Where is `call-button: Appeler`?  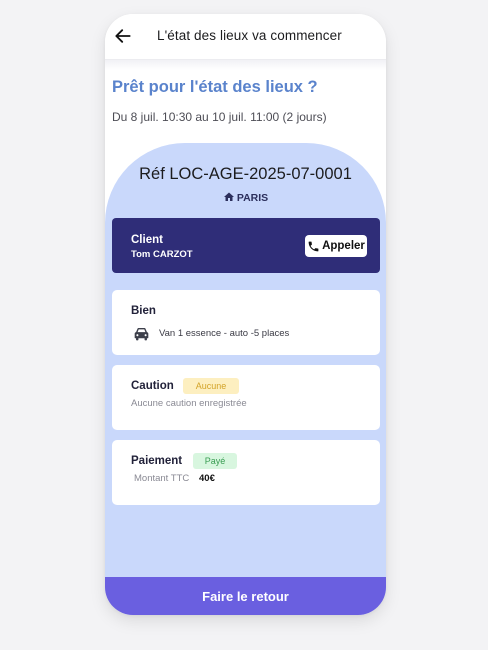 call-button: Appeler is located at coordinates (336, 246).